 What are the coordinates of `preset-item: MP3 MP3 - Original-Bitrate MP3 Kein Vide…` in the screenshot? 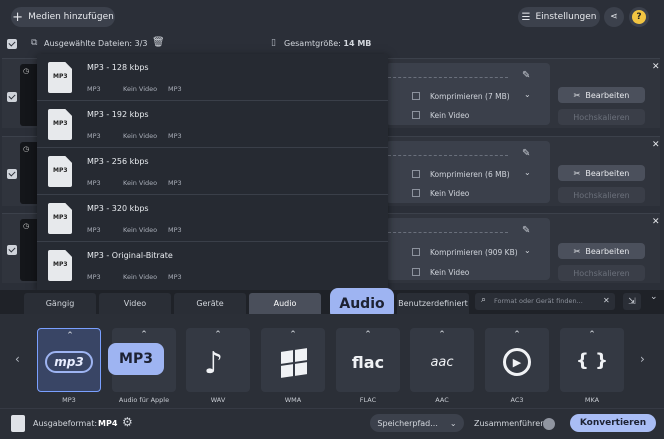 It's located at (212, 265).